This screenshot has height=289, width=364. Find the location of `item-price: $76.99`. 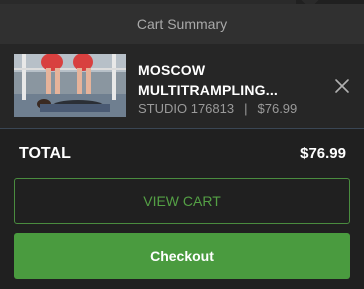

item-price: $76.99 is located at coordinates (277, 108).